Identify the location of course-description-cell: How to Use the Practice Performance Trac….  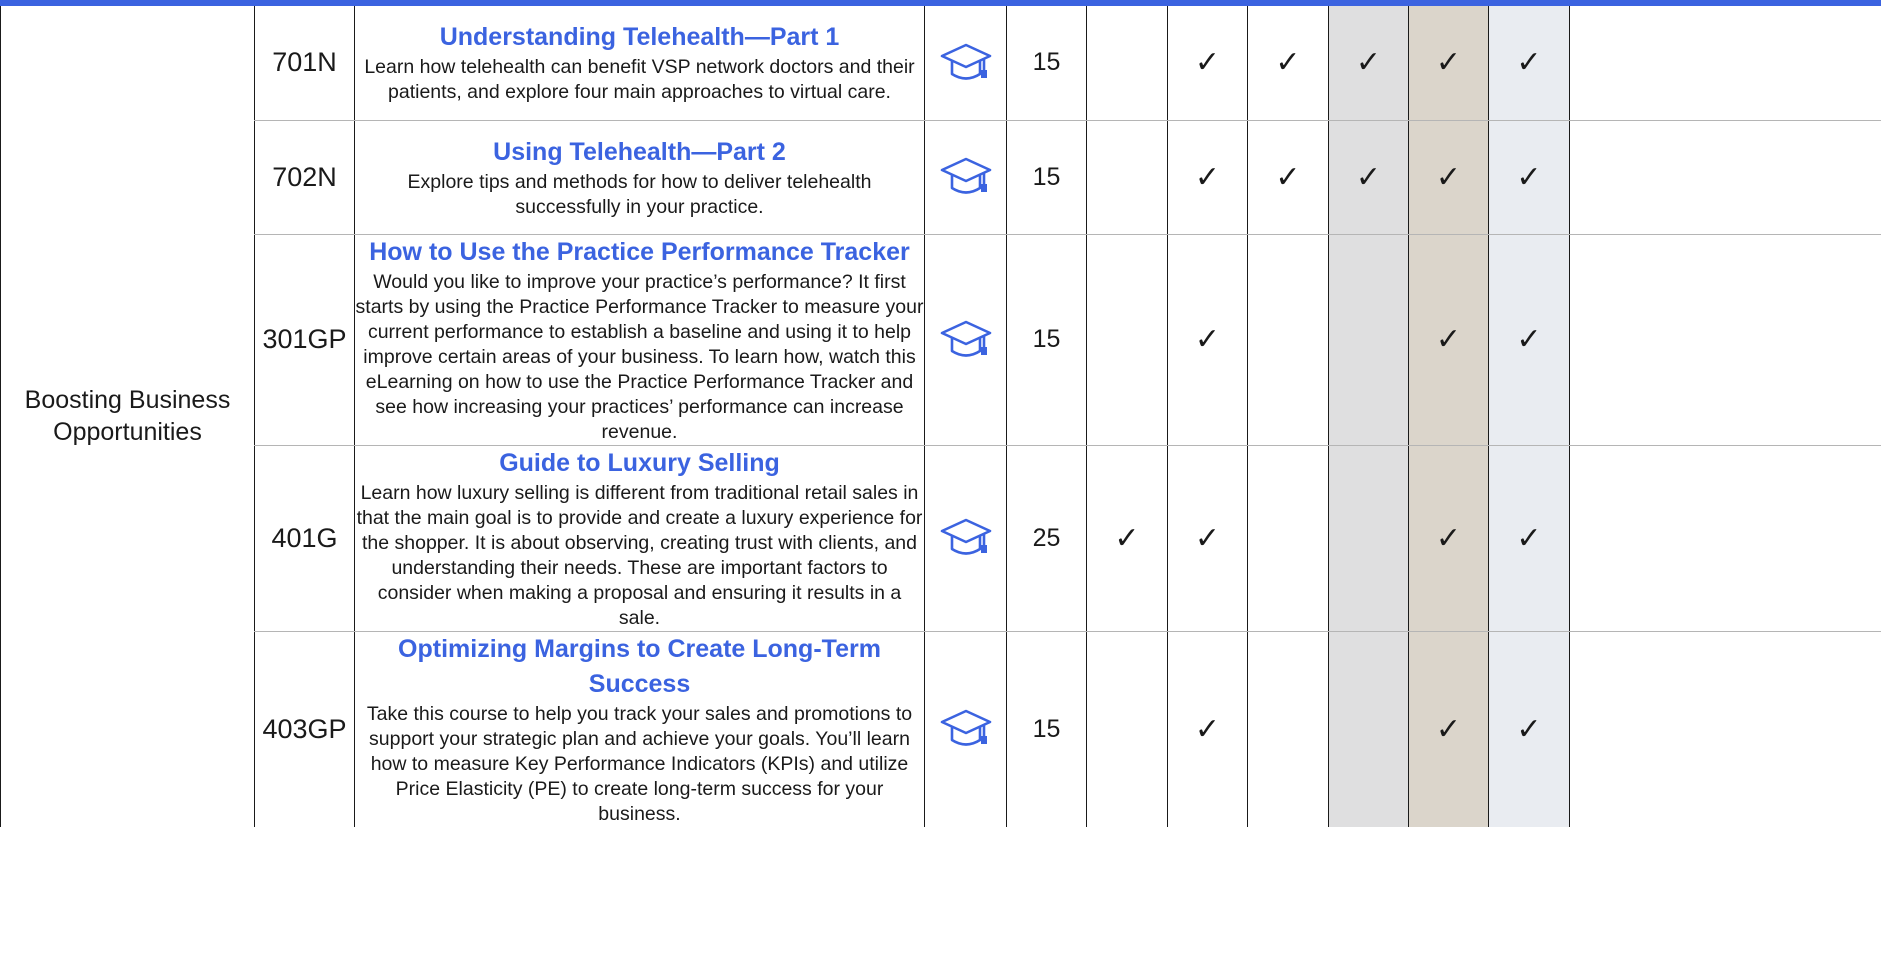
(639, 340).